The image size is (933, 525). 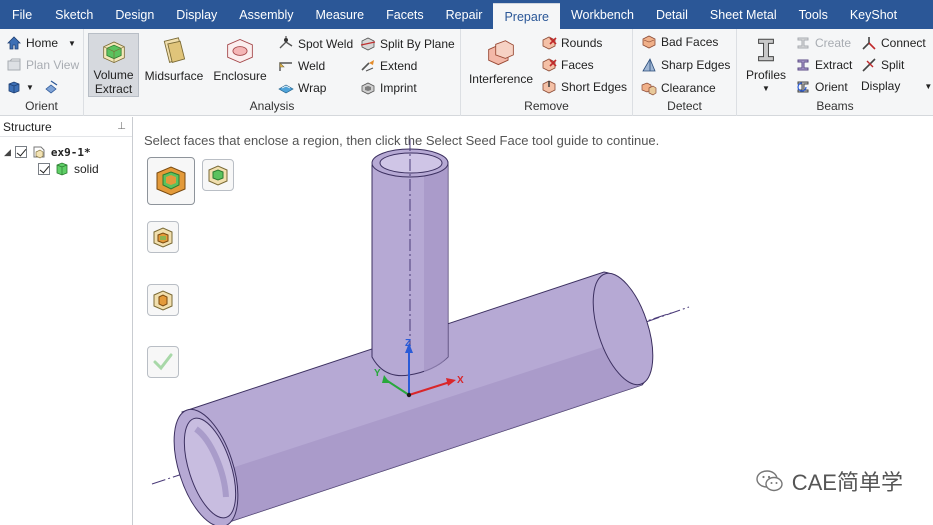 What do you see at coordinates (286, 42) in the screenshot?
I see `spot-weld-icon` at bounding box center [286, 42].